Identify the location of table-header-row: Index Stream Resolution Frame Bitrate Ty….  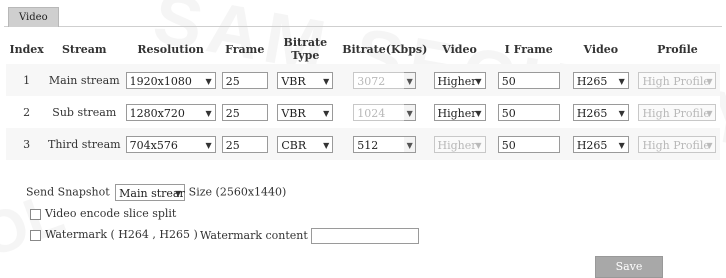
(363, 49).